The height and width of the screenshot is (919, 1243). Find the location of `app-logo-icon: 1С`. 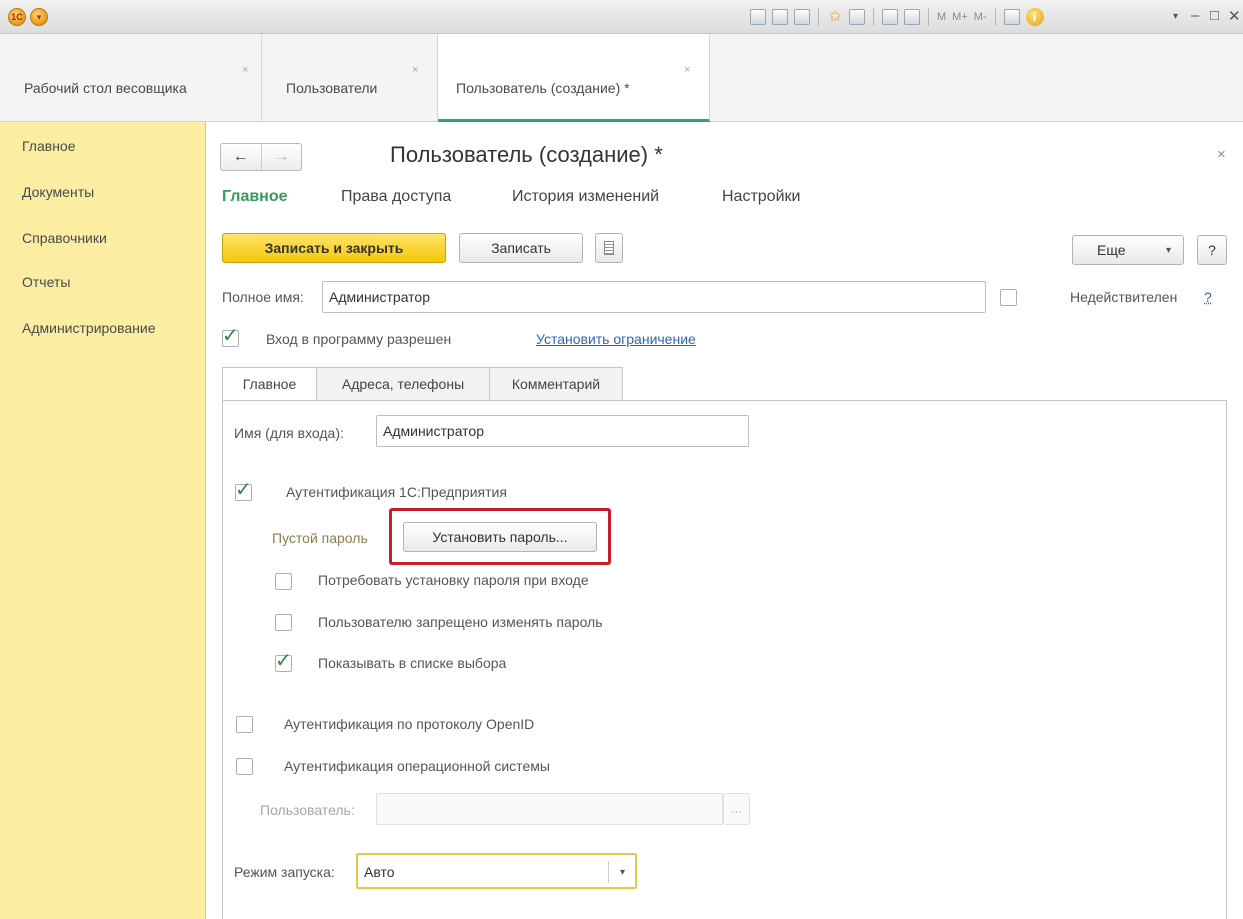

app-logo-icon: 1С is located at coordinates (17, 17).